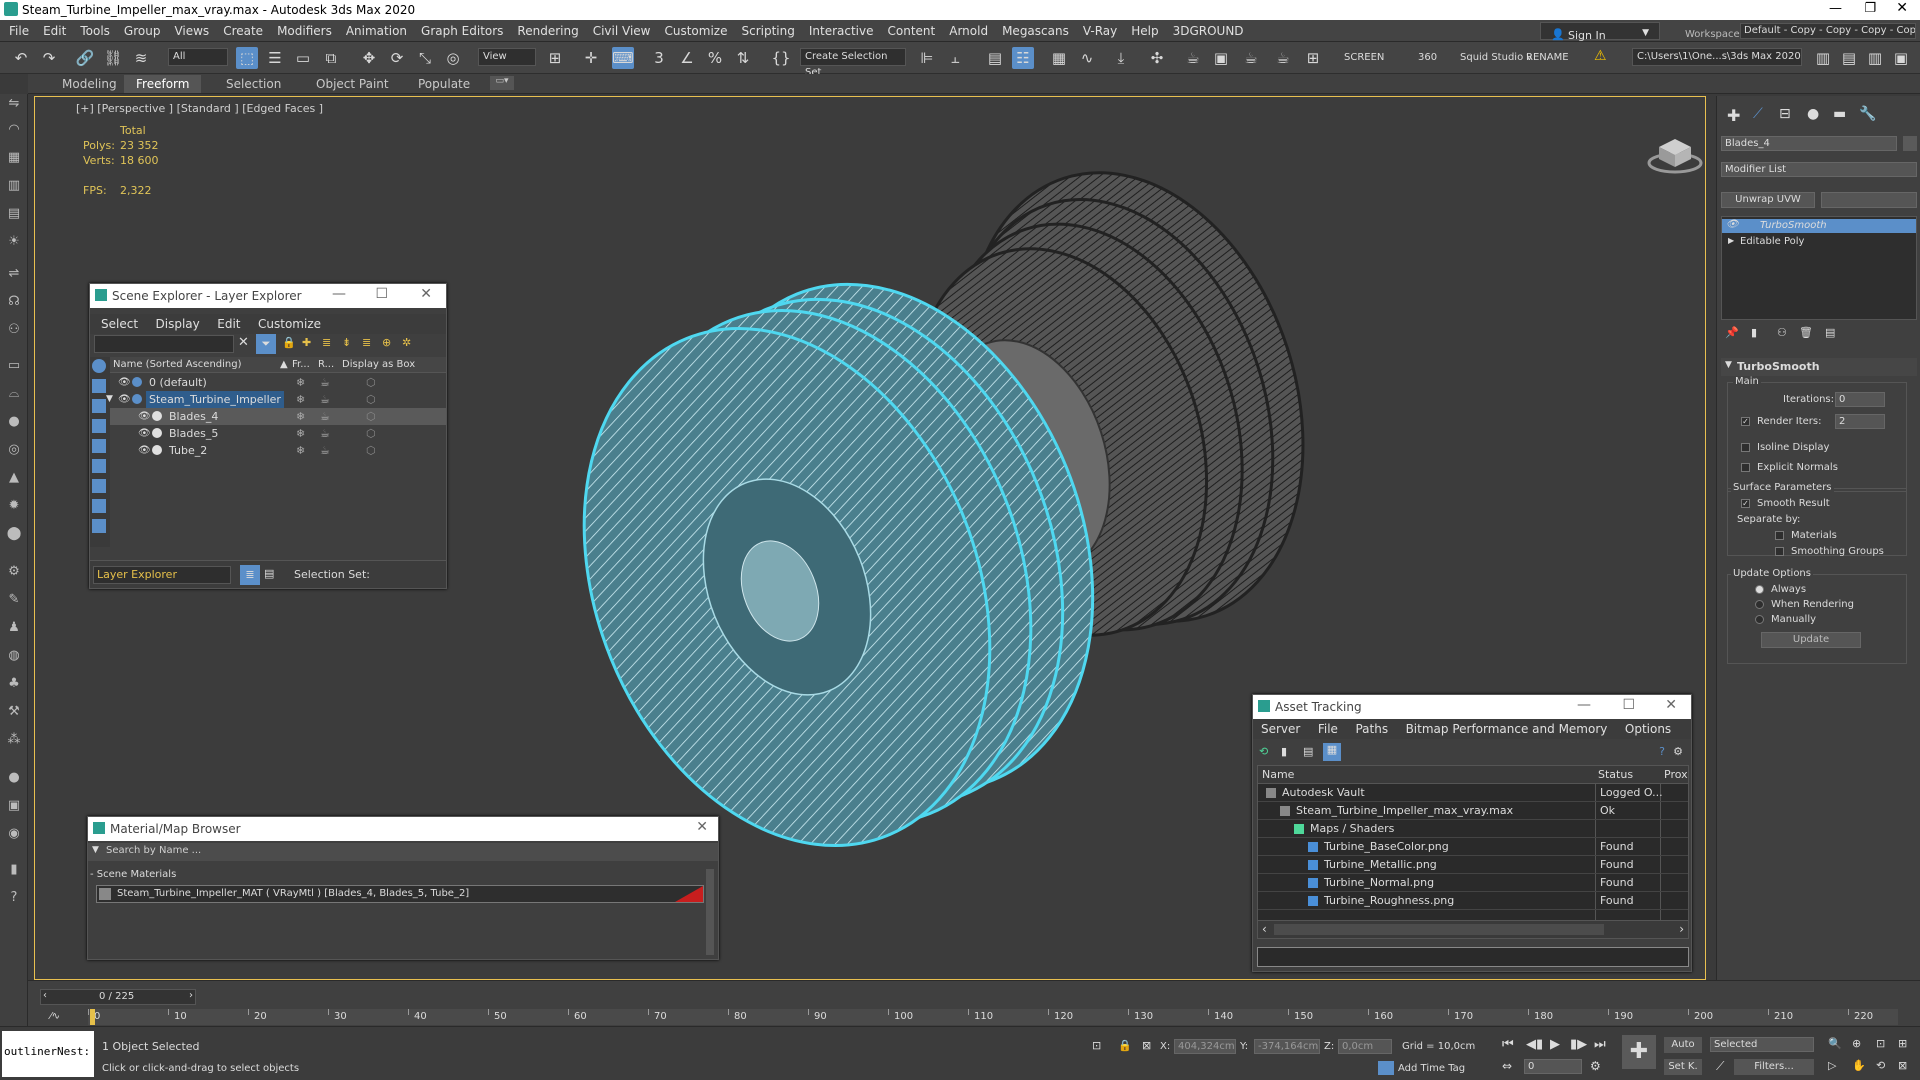 Image resolution: width=1920 pixels, height=1080 pixels. I want to click on pivot-icon: ⊞, so click(555, 58).